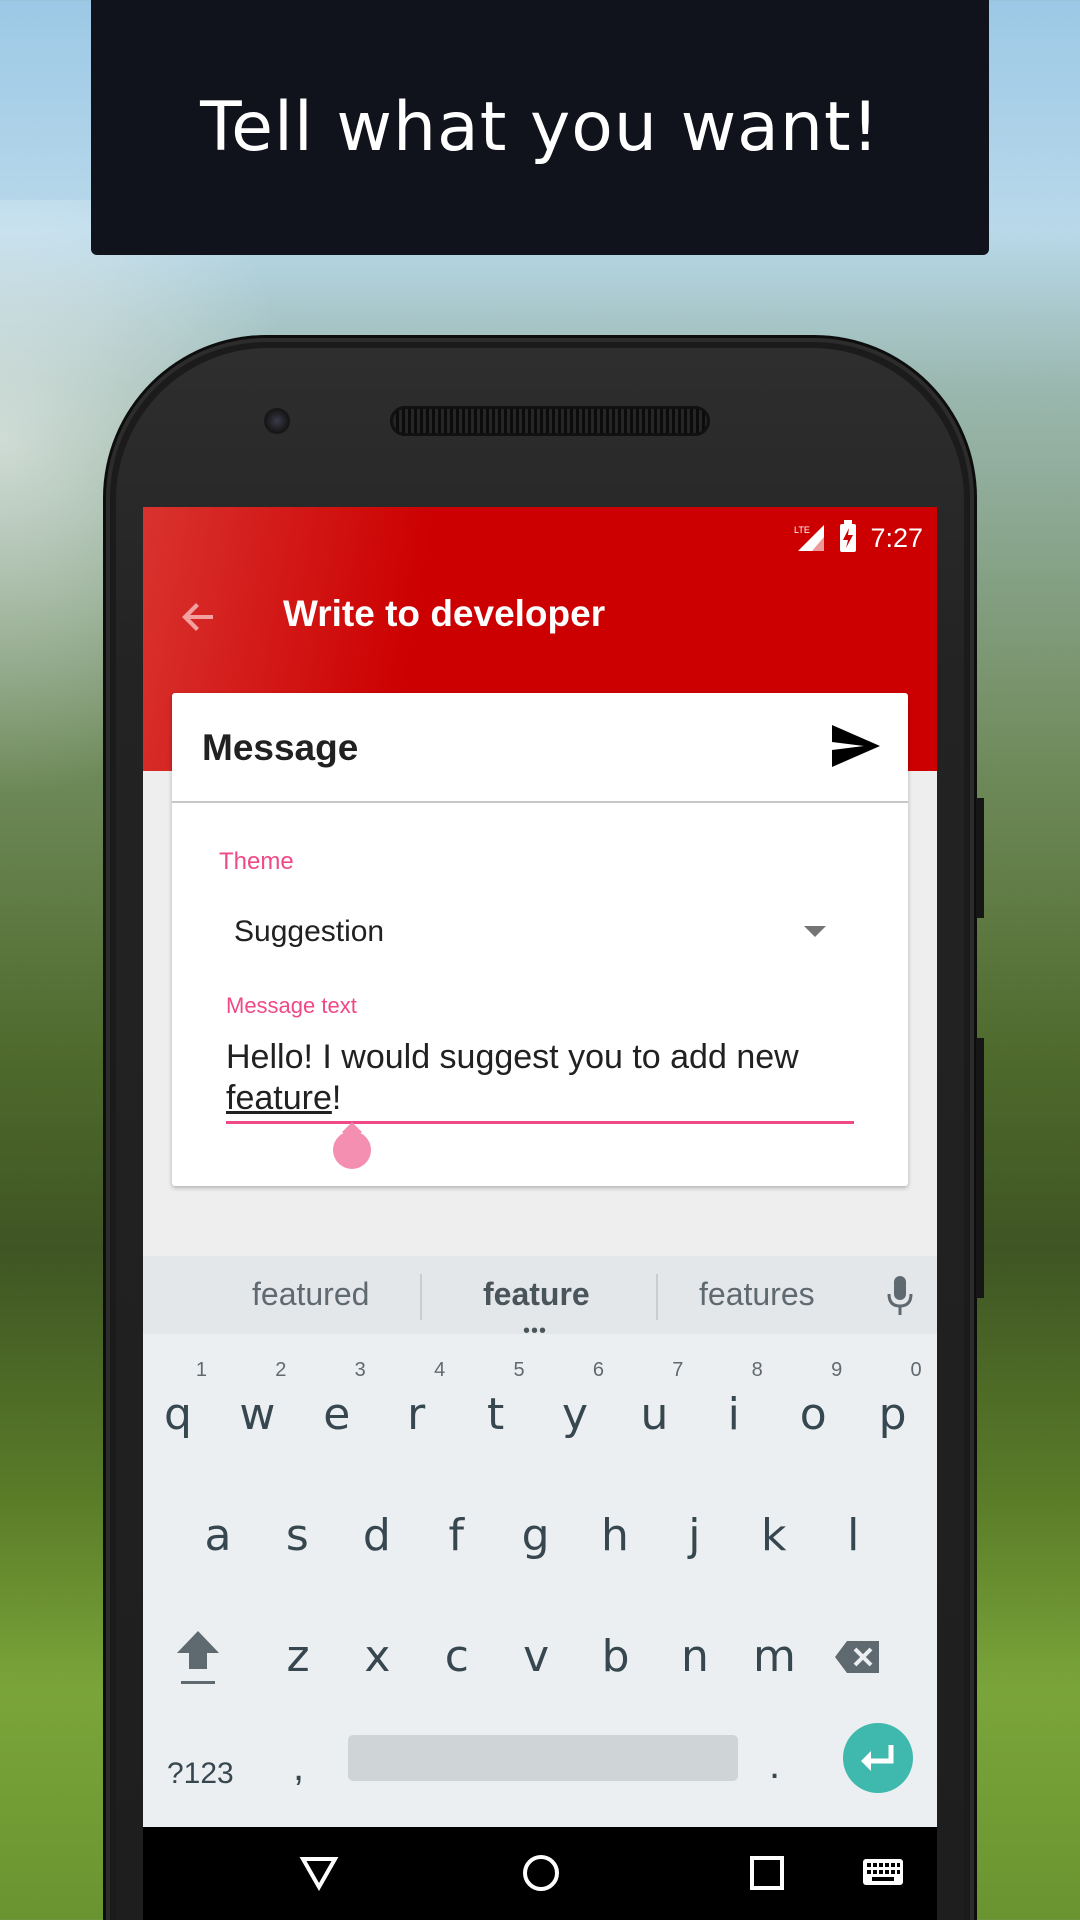 The width and height of the screenshot is (1080, 1920). Describe the element at coordinates (277, 421) in the screenshot. I see `front-camera` at that location.